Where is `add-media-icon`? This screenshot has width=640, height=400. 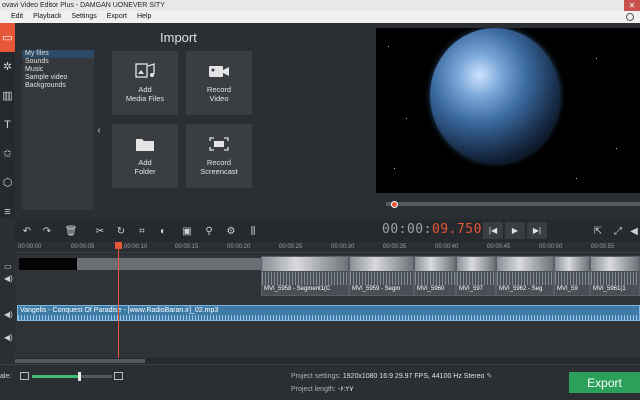 add-media-icon is located at coordinates (145, 71).